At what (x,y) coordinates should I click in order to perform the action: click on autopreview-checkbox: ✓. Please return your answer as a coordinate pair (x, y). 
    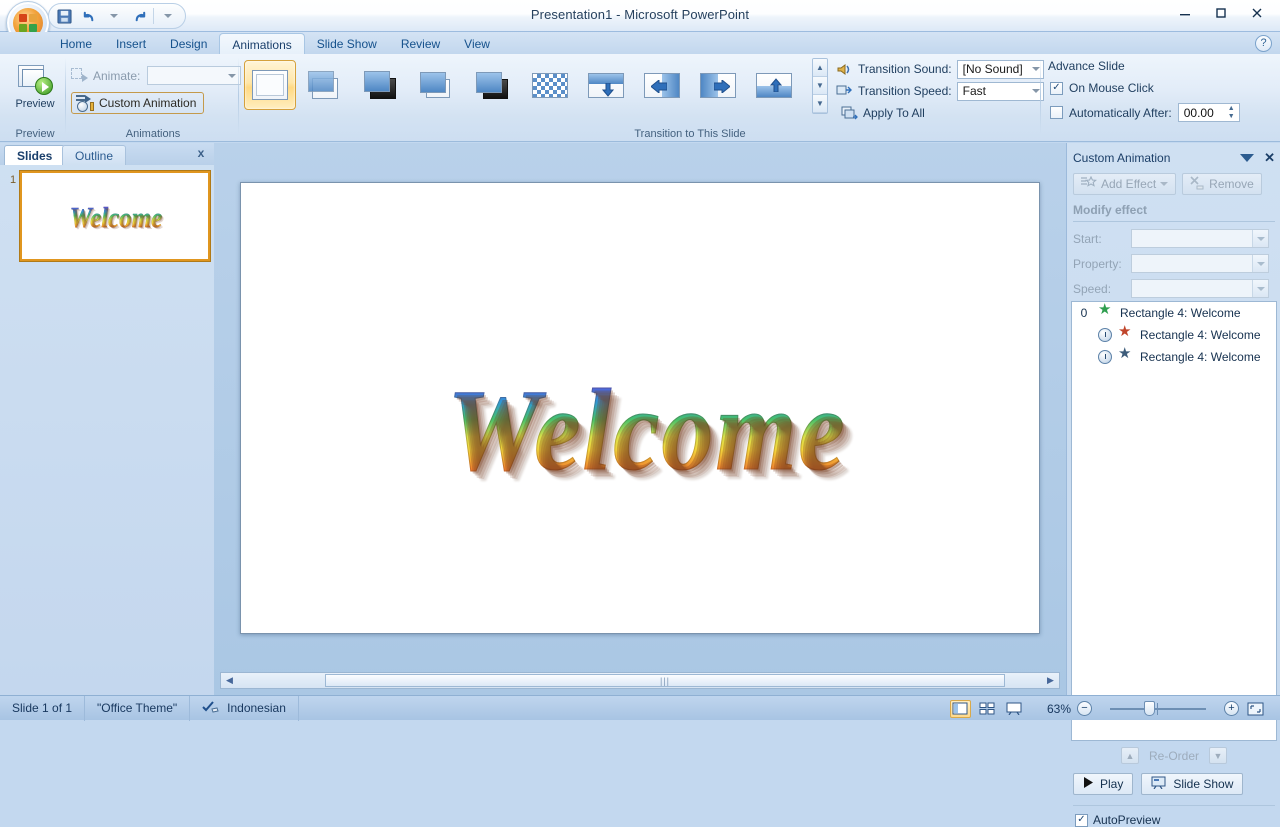
    Looking at the image, I should click on (1081, 820).